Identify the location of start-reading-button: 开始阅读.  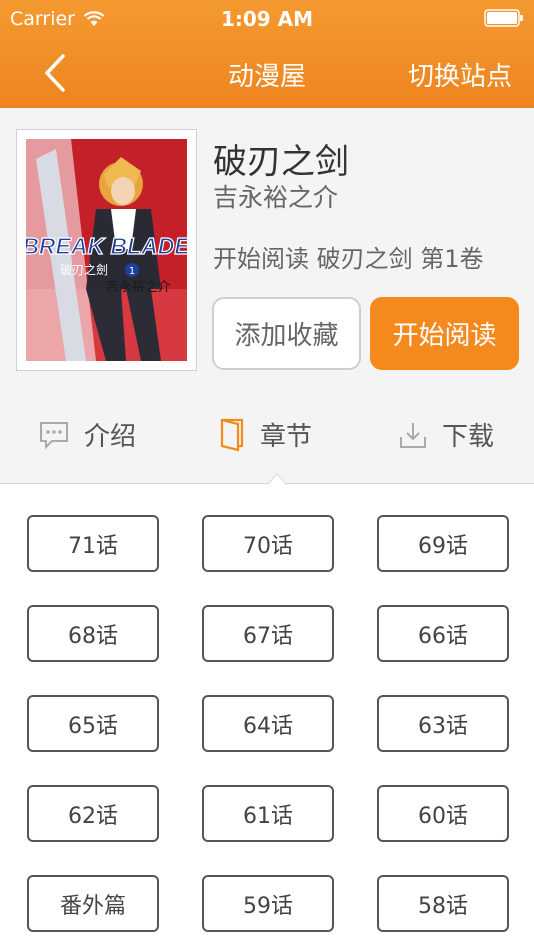
(444, 333).